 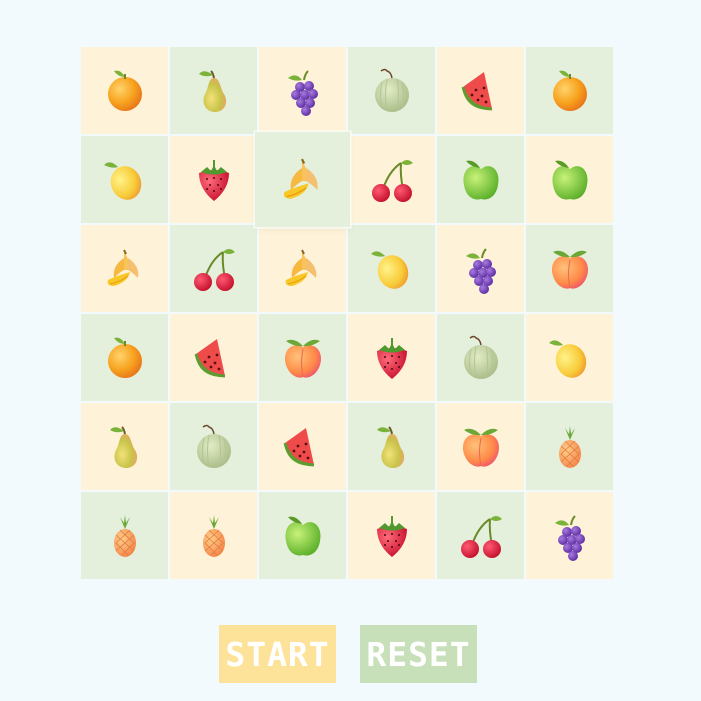 I want to click on tile-r3-c5-grapes, so click(x=480, y=268).